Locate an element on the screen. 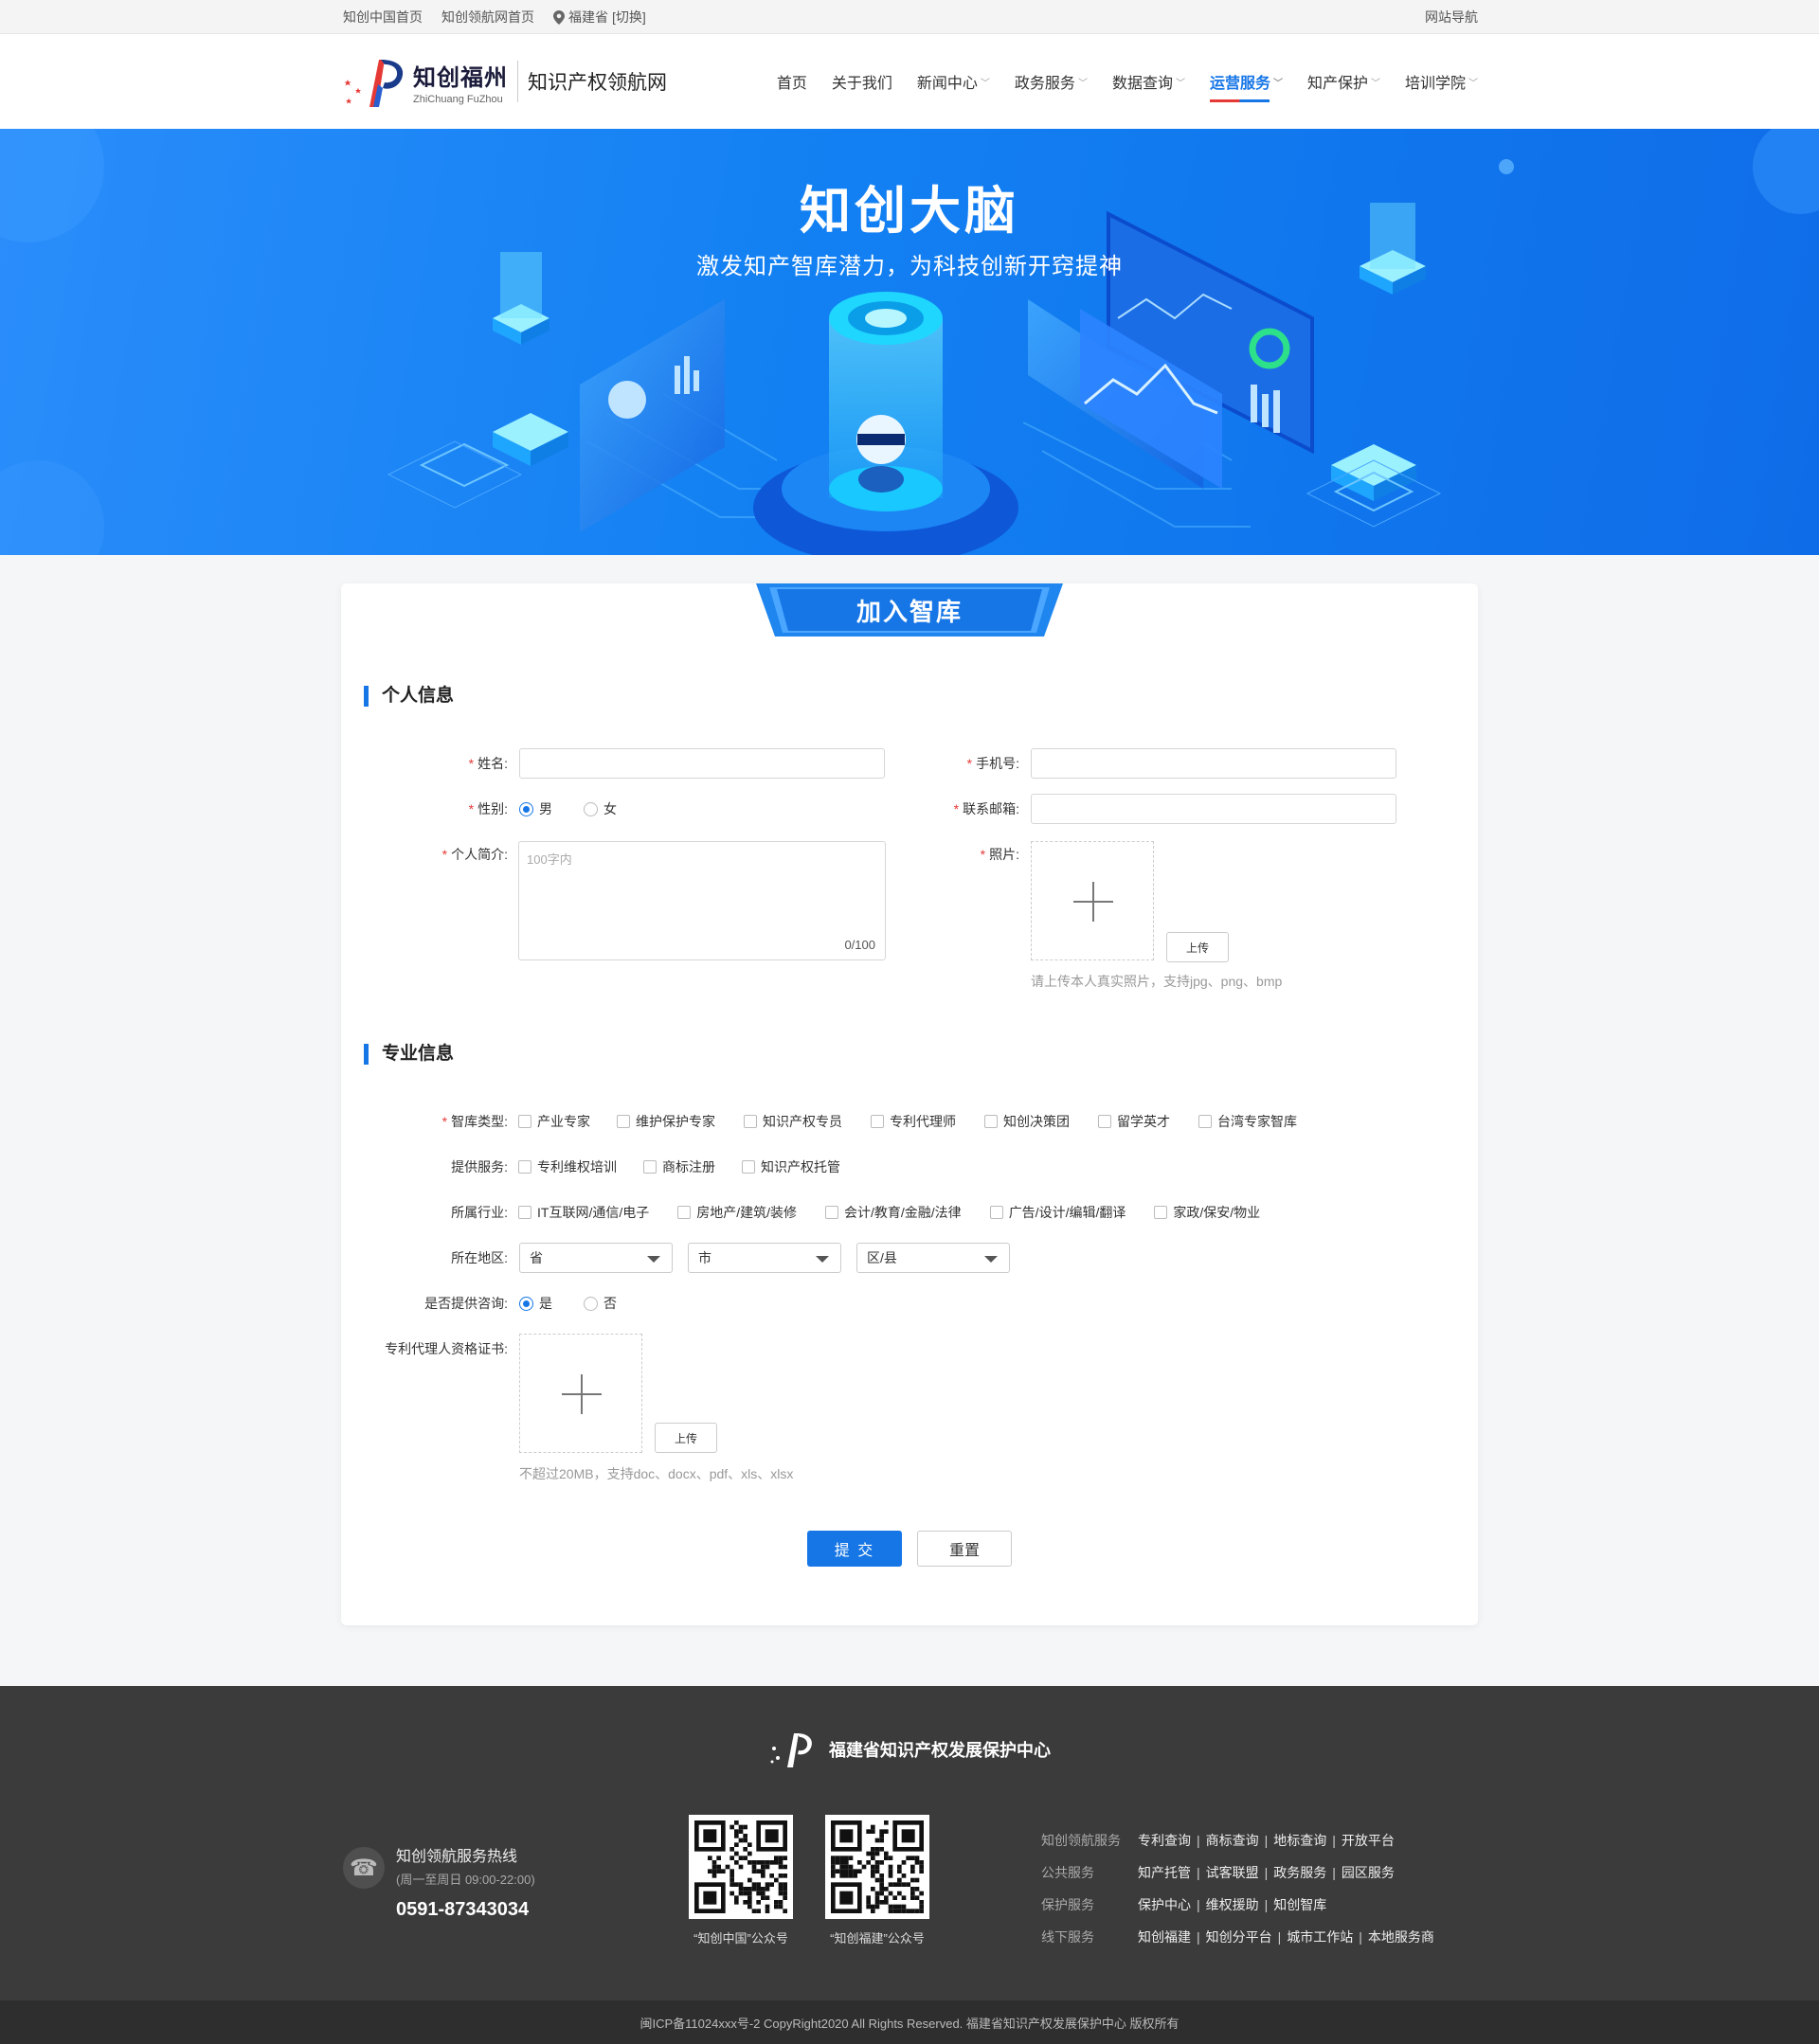 The width and height of the screenshot is (1819, 2044). footer-link: 知创福建 is located at coordinates (1164, 1936).